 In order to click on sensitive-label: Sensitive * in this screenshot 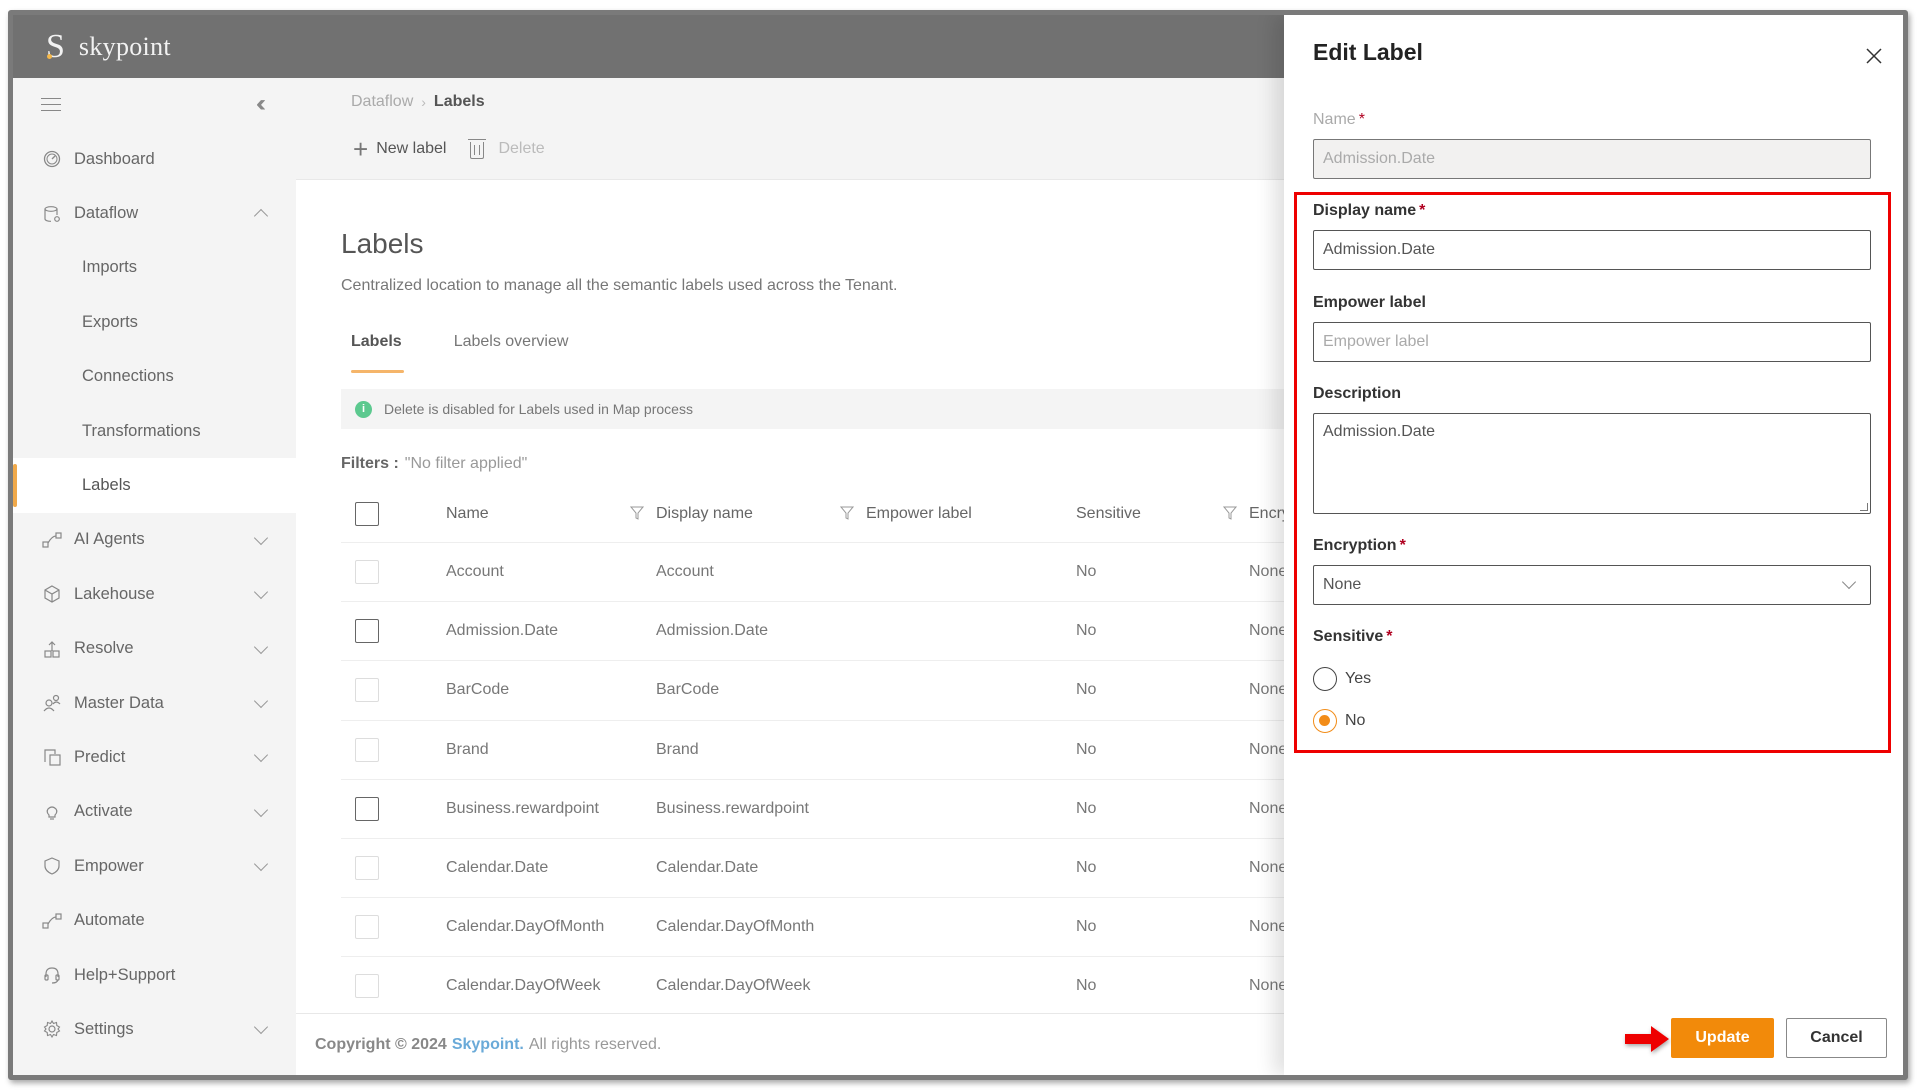, I will do `click(1353, 636)`.